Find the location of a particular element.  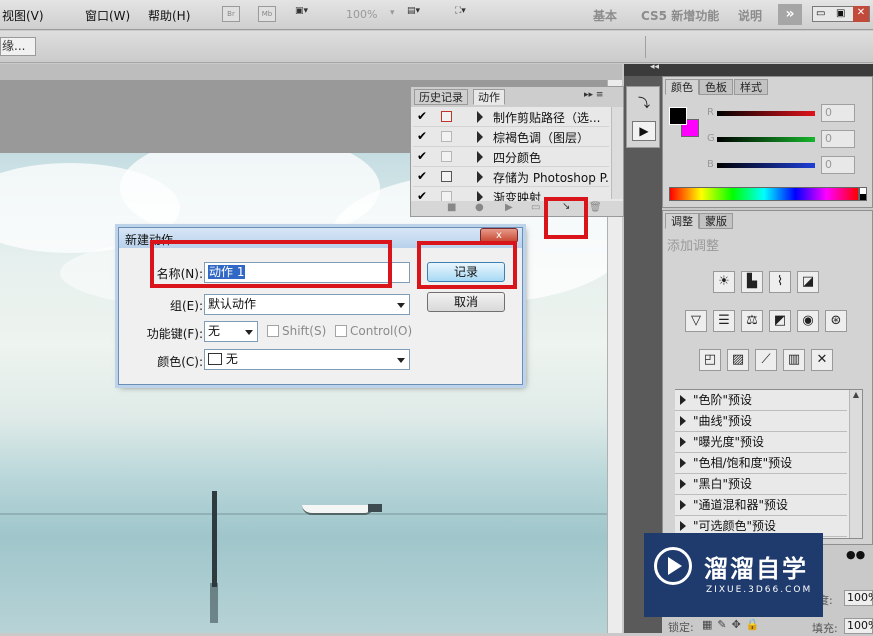

actions-panel-icon: ▶ is located at coordinates (644, 131).